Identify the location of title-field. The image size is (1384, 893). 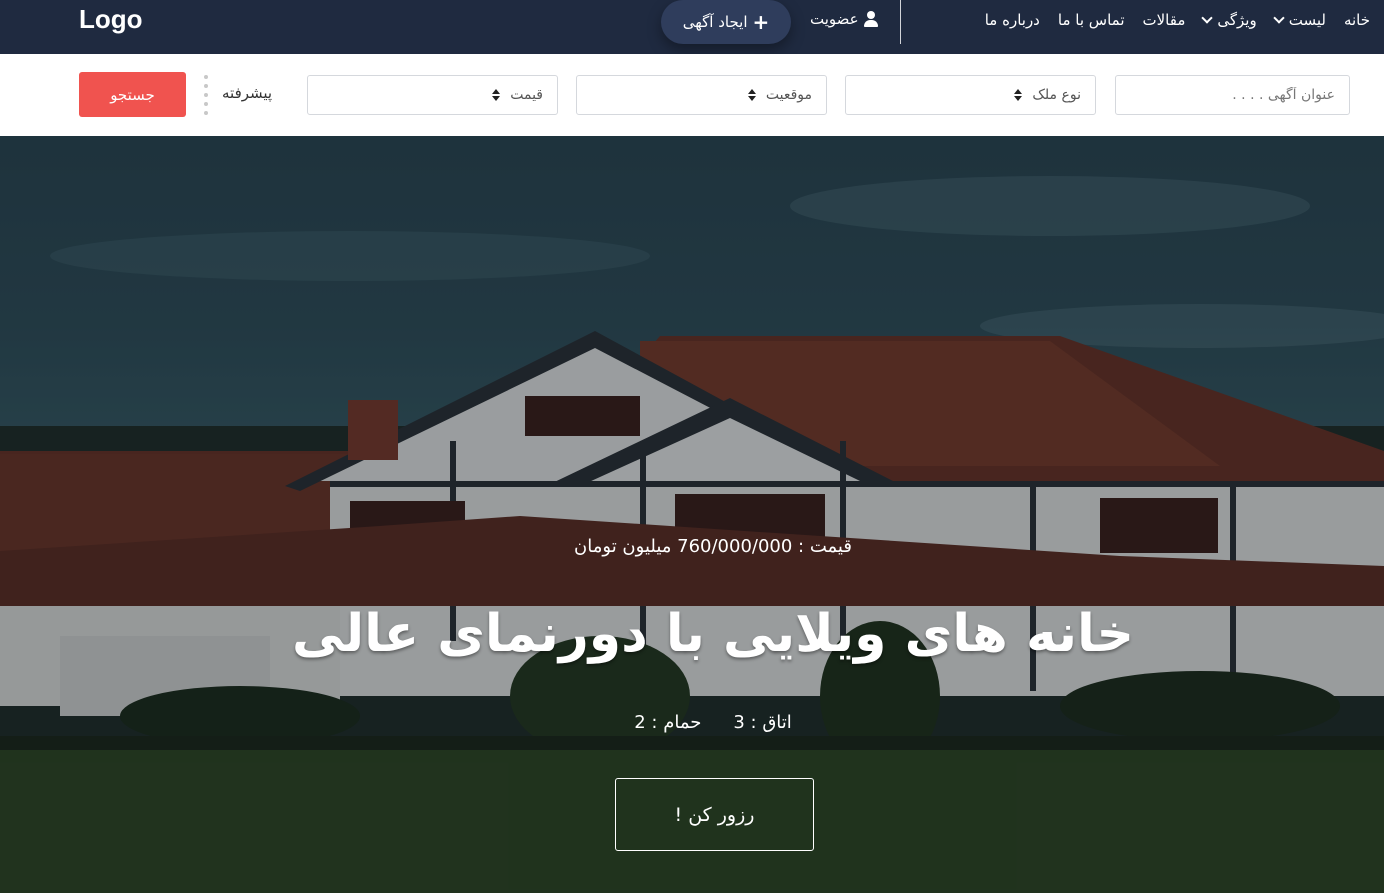
(1232, 95).